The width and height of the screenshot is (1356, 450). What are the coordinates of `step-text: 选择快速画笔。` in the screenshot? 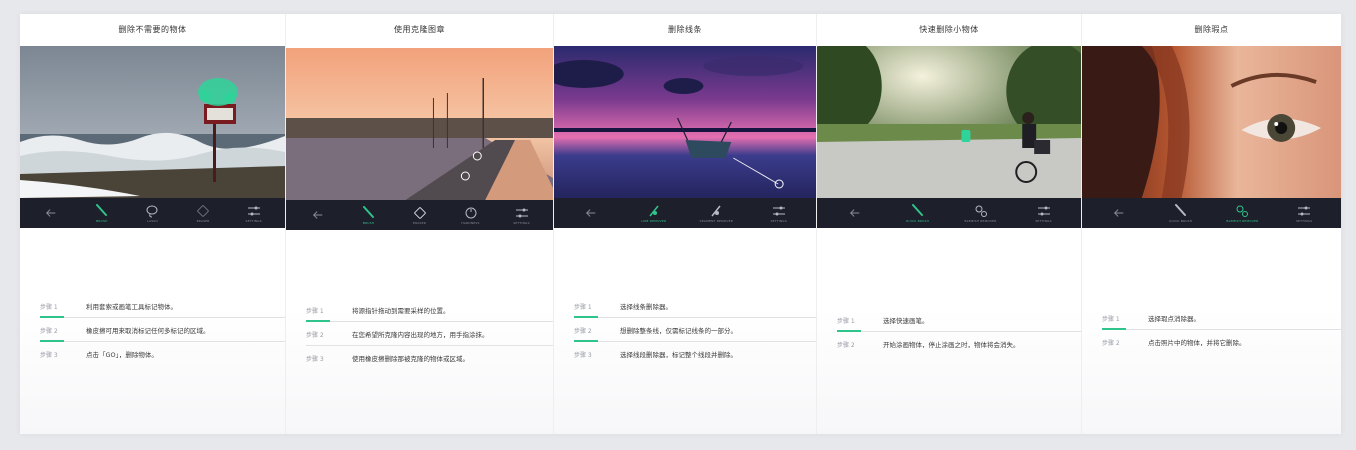 It's located at (906, 321).